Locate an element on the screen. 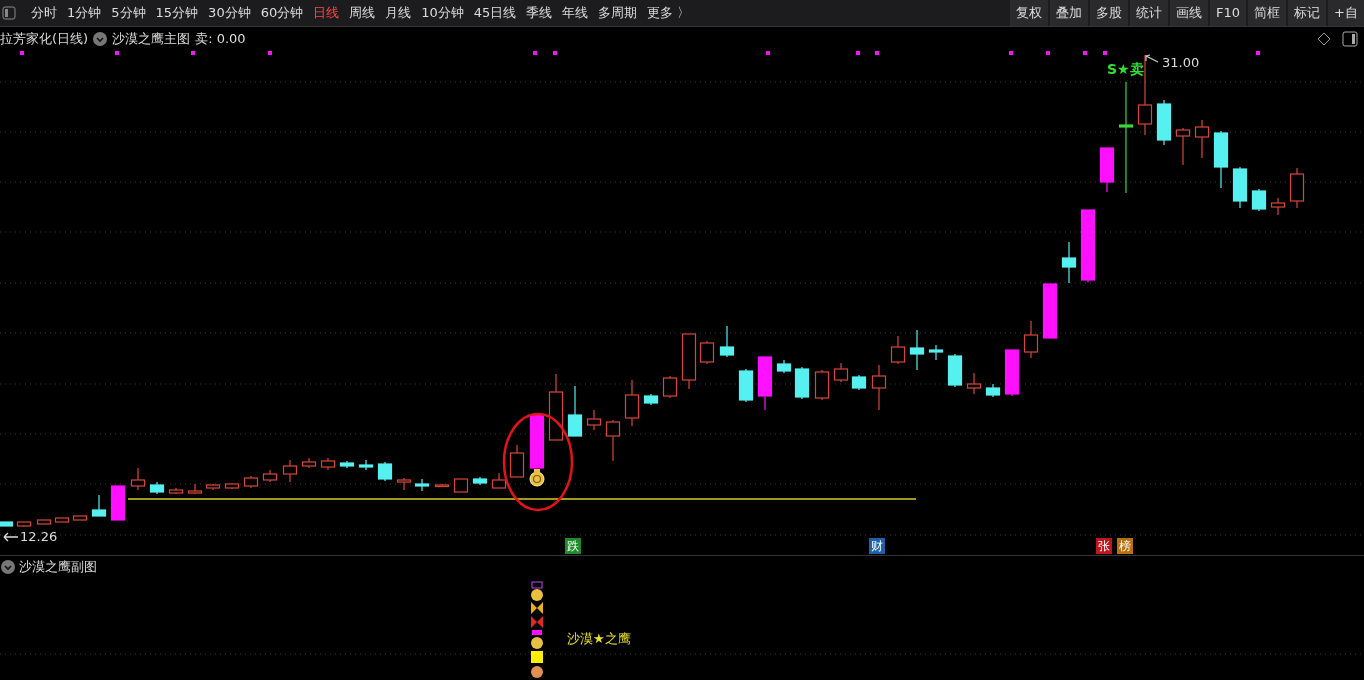  money-bag-icon is located at coordinates (537, 478).